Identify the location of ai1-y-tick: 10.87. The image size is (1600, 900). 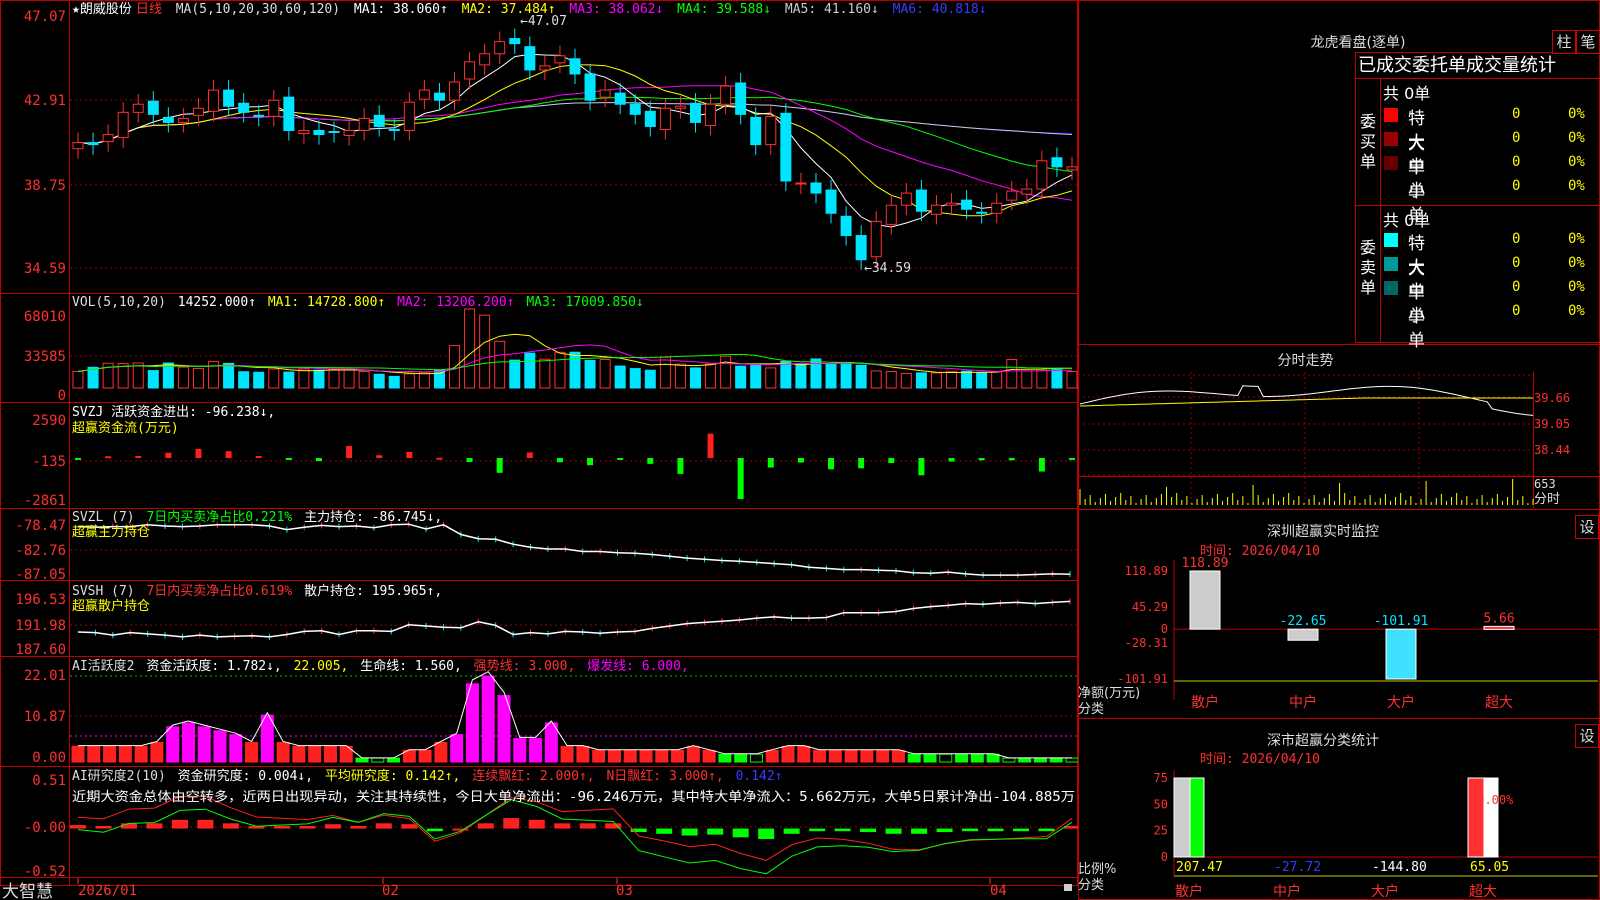
(45, 717).